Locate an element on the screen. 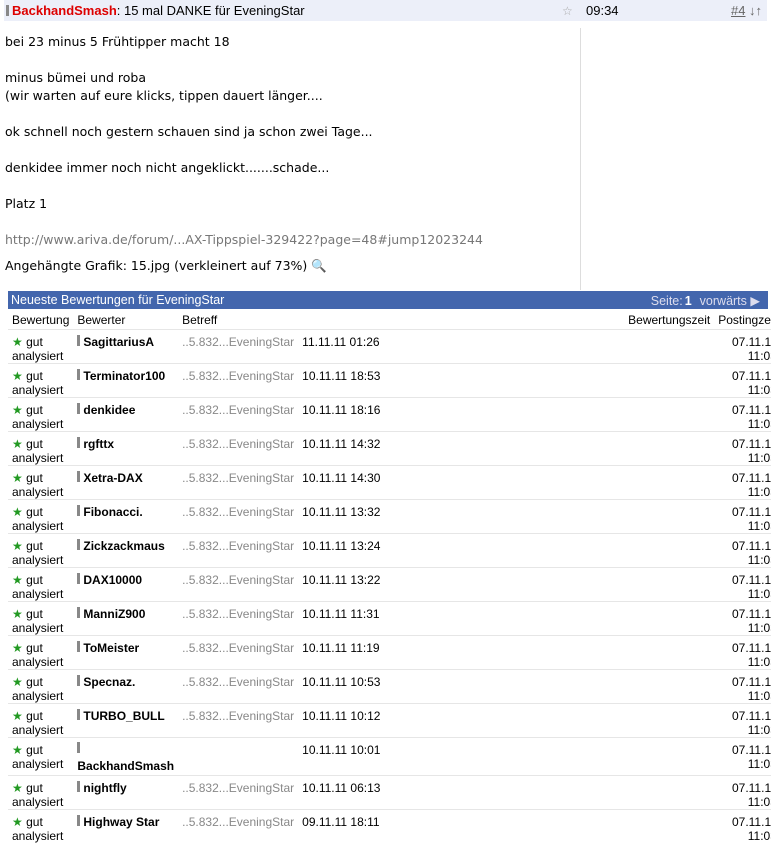  rater-link: Fibonacci. is located at coordinates (112, 512).